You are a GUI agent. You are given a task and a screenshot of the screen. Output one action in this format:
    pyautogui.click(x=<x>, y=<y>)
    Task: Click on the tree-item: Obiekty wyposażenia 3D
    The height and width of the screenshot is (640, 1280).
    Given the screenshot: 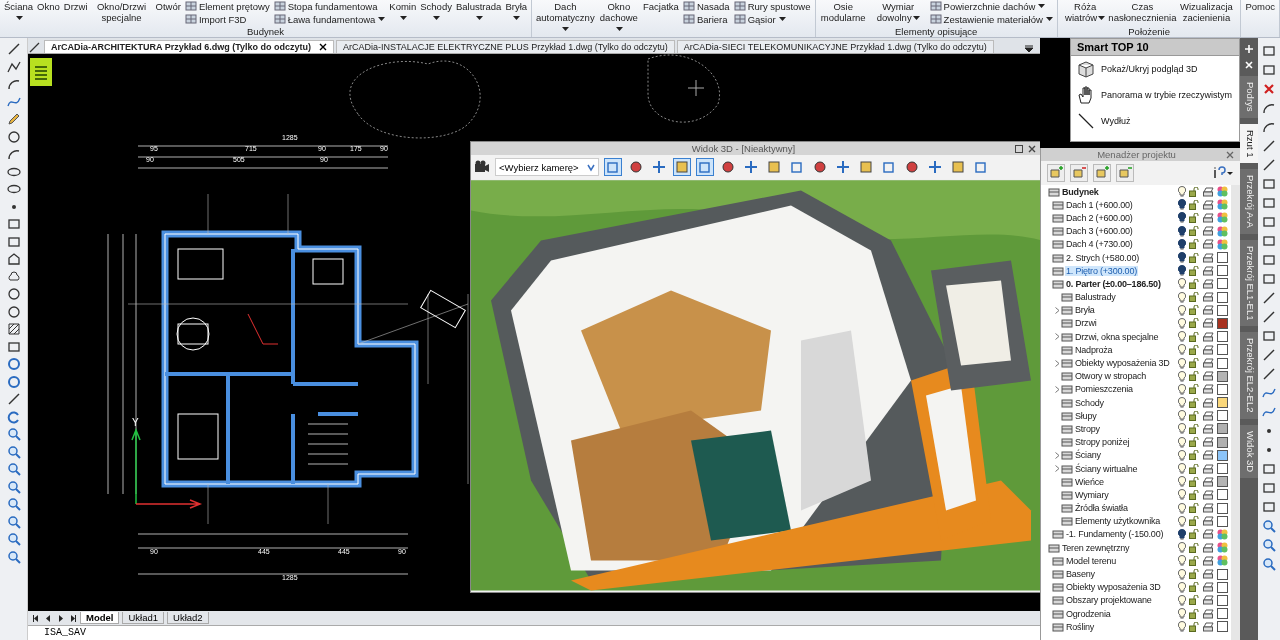 What is the action you would take?
    pyautogui.click(x=1122, y=363)
    